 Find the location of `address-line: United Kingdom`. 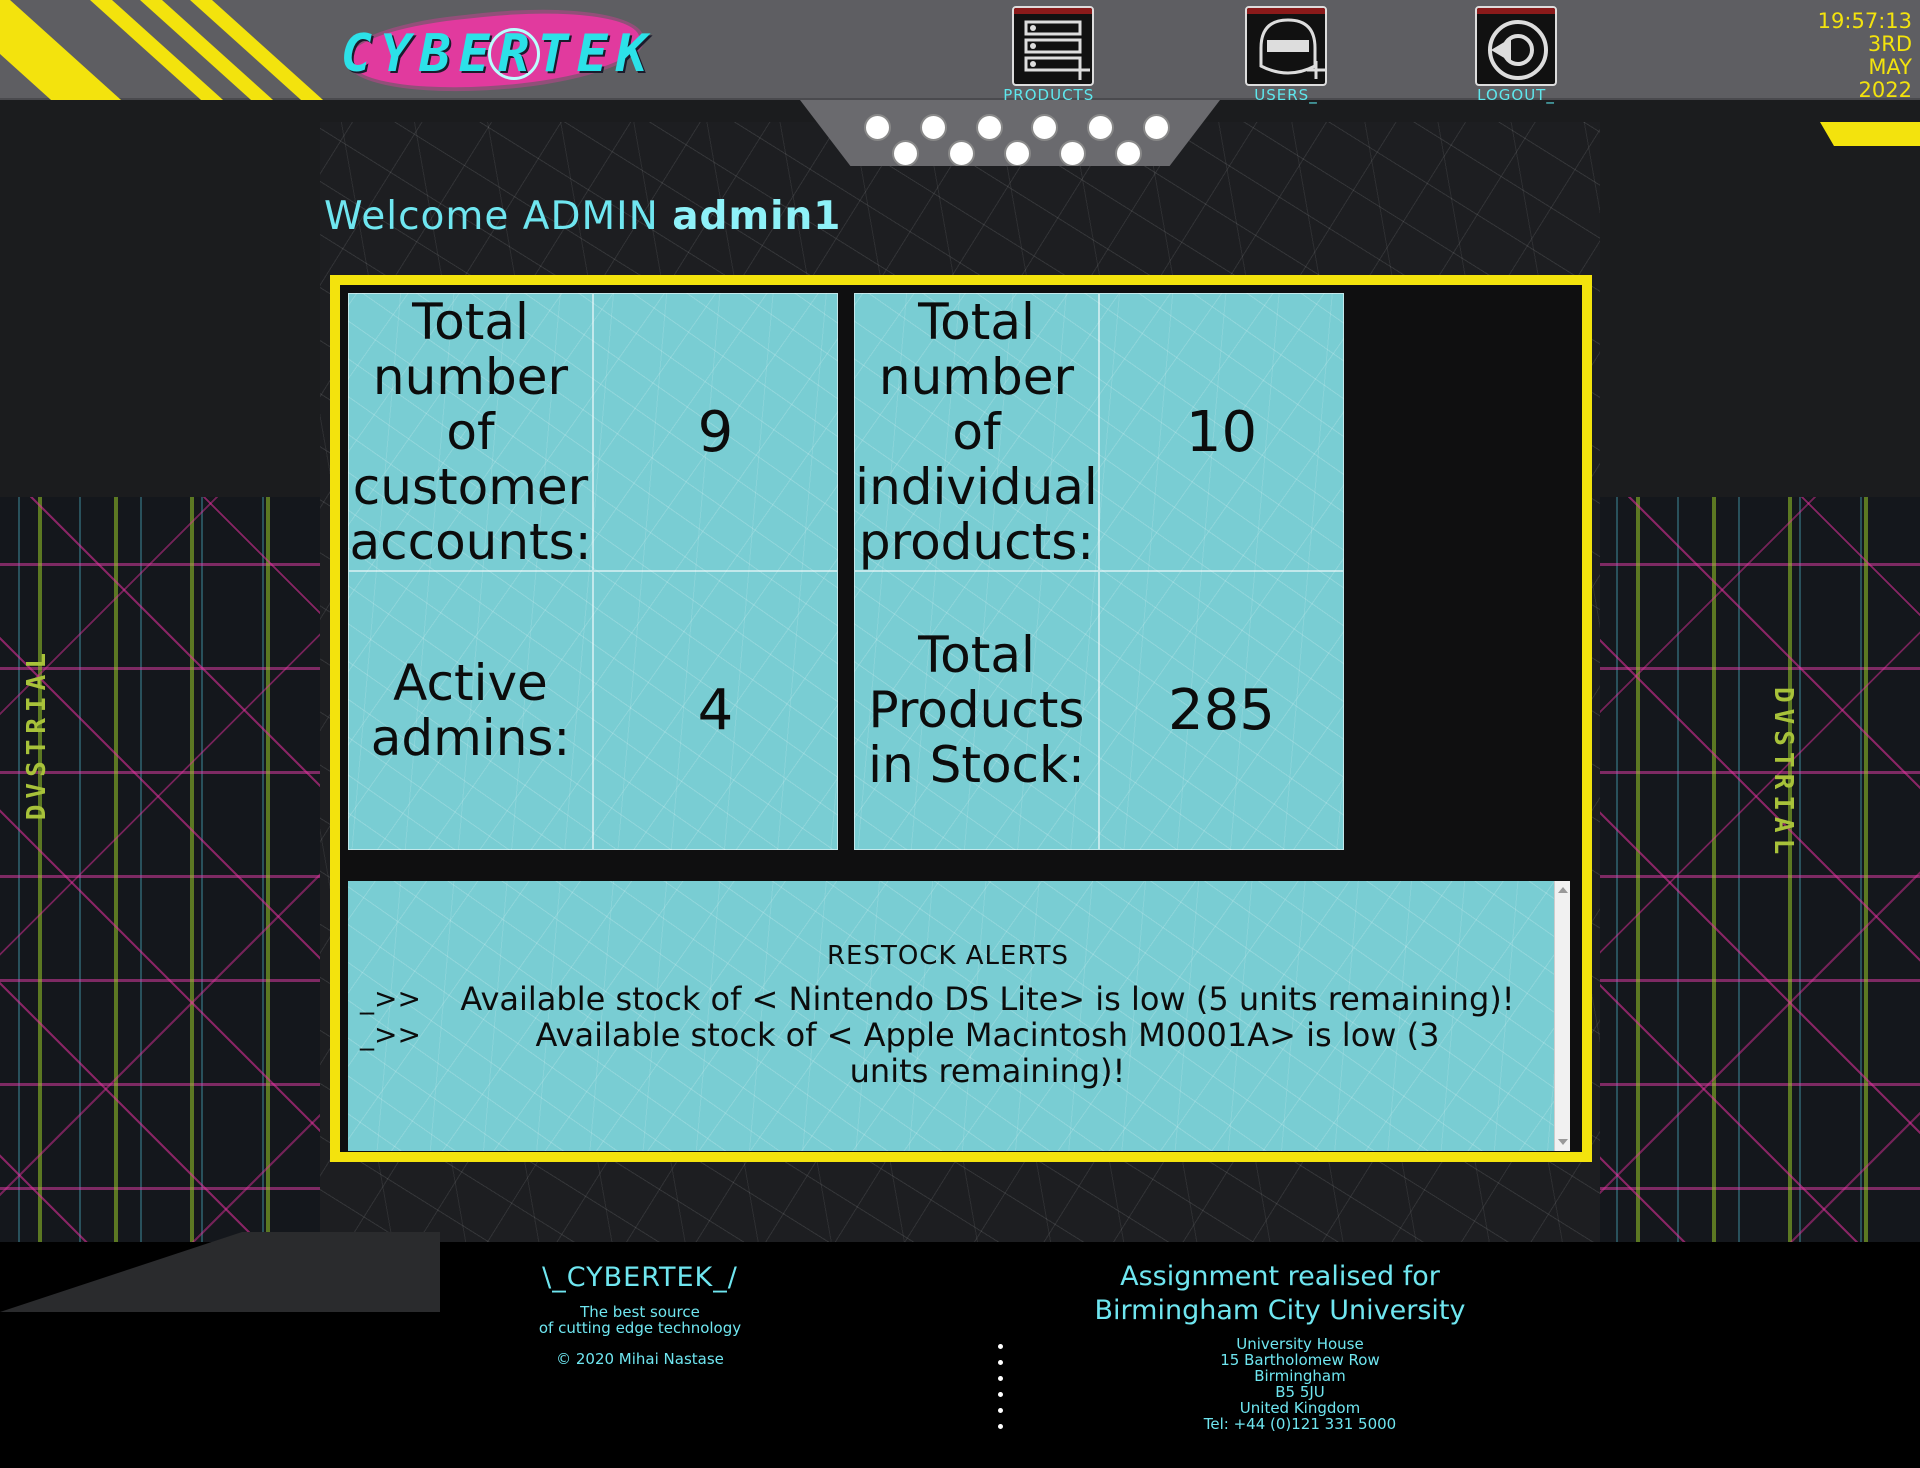

address-line: United Kingdom is located at coordinates (1300, 1408).